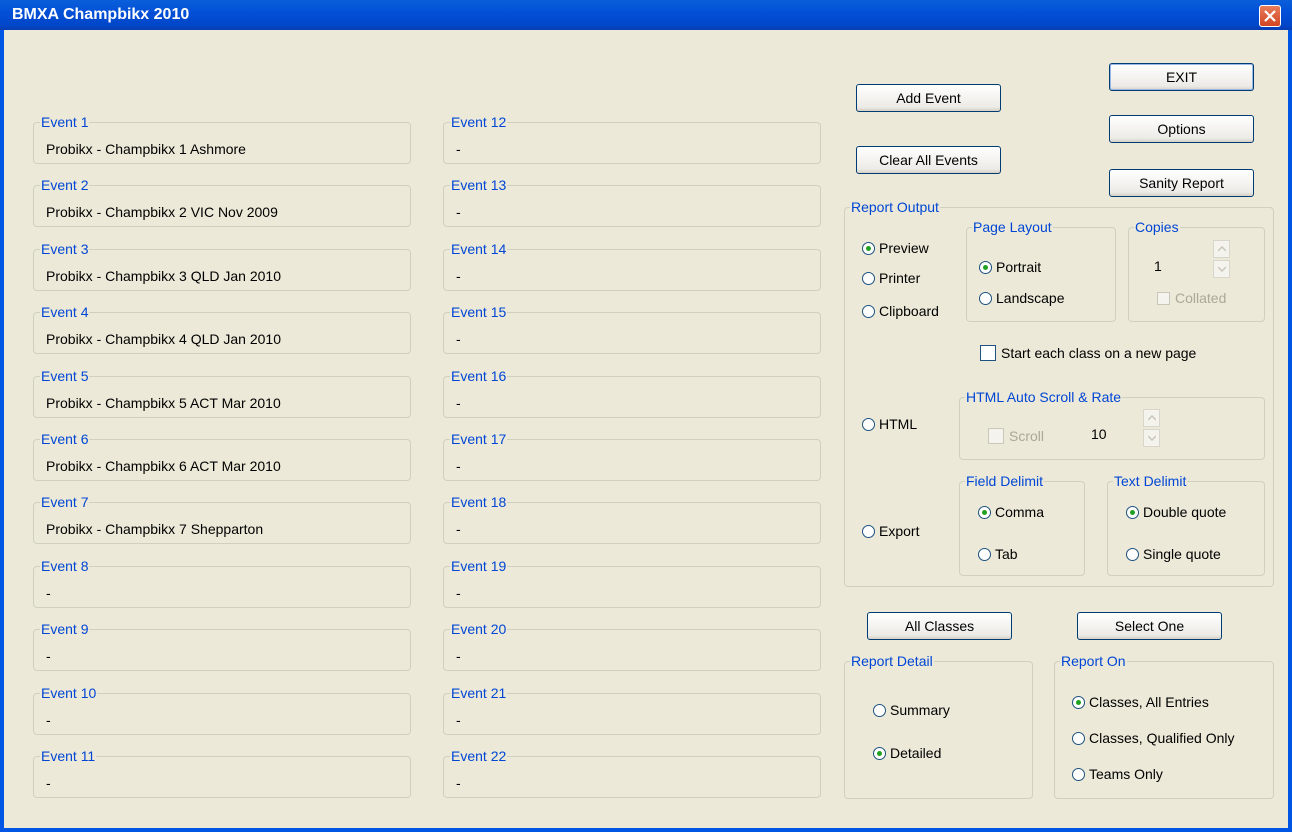 The height and width of the screenshot is (832, 1292). Describe the element at coordinates (1176, 512) in the screenshot. I see `double-quote-radio: Double quote` at that location.